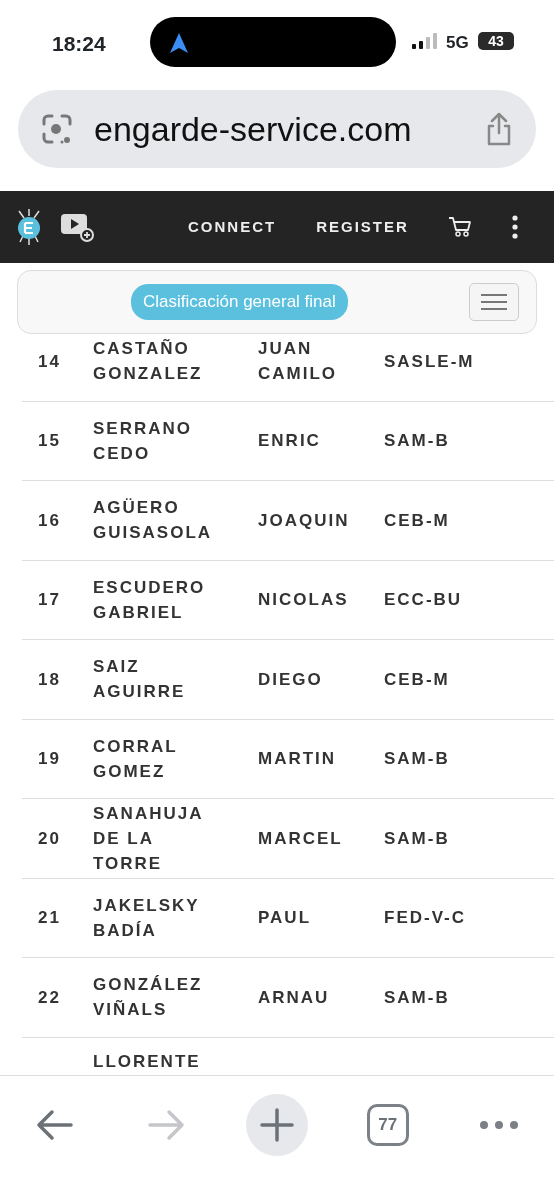  I want to click on table-cell: 16, so click(49, 520).